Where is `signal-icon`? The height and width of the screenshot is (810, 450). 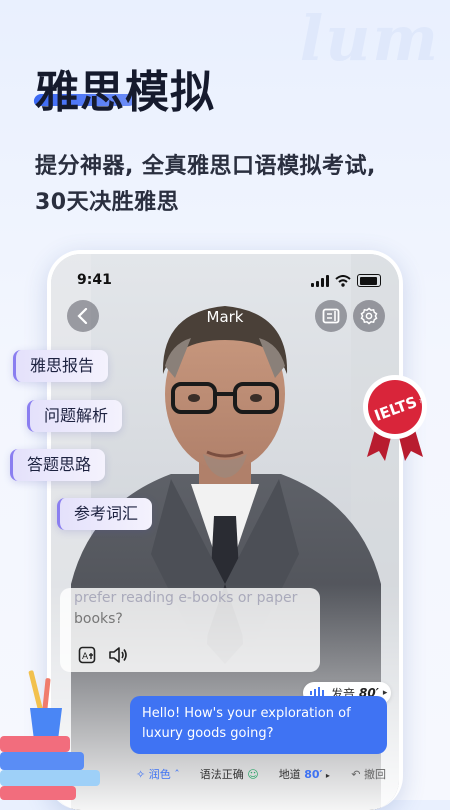
signal-icon is located at coordinates (320, 280).